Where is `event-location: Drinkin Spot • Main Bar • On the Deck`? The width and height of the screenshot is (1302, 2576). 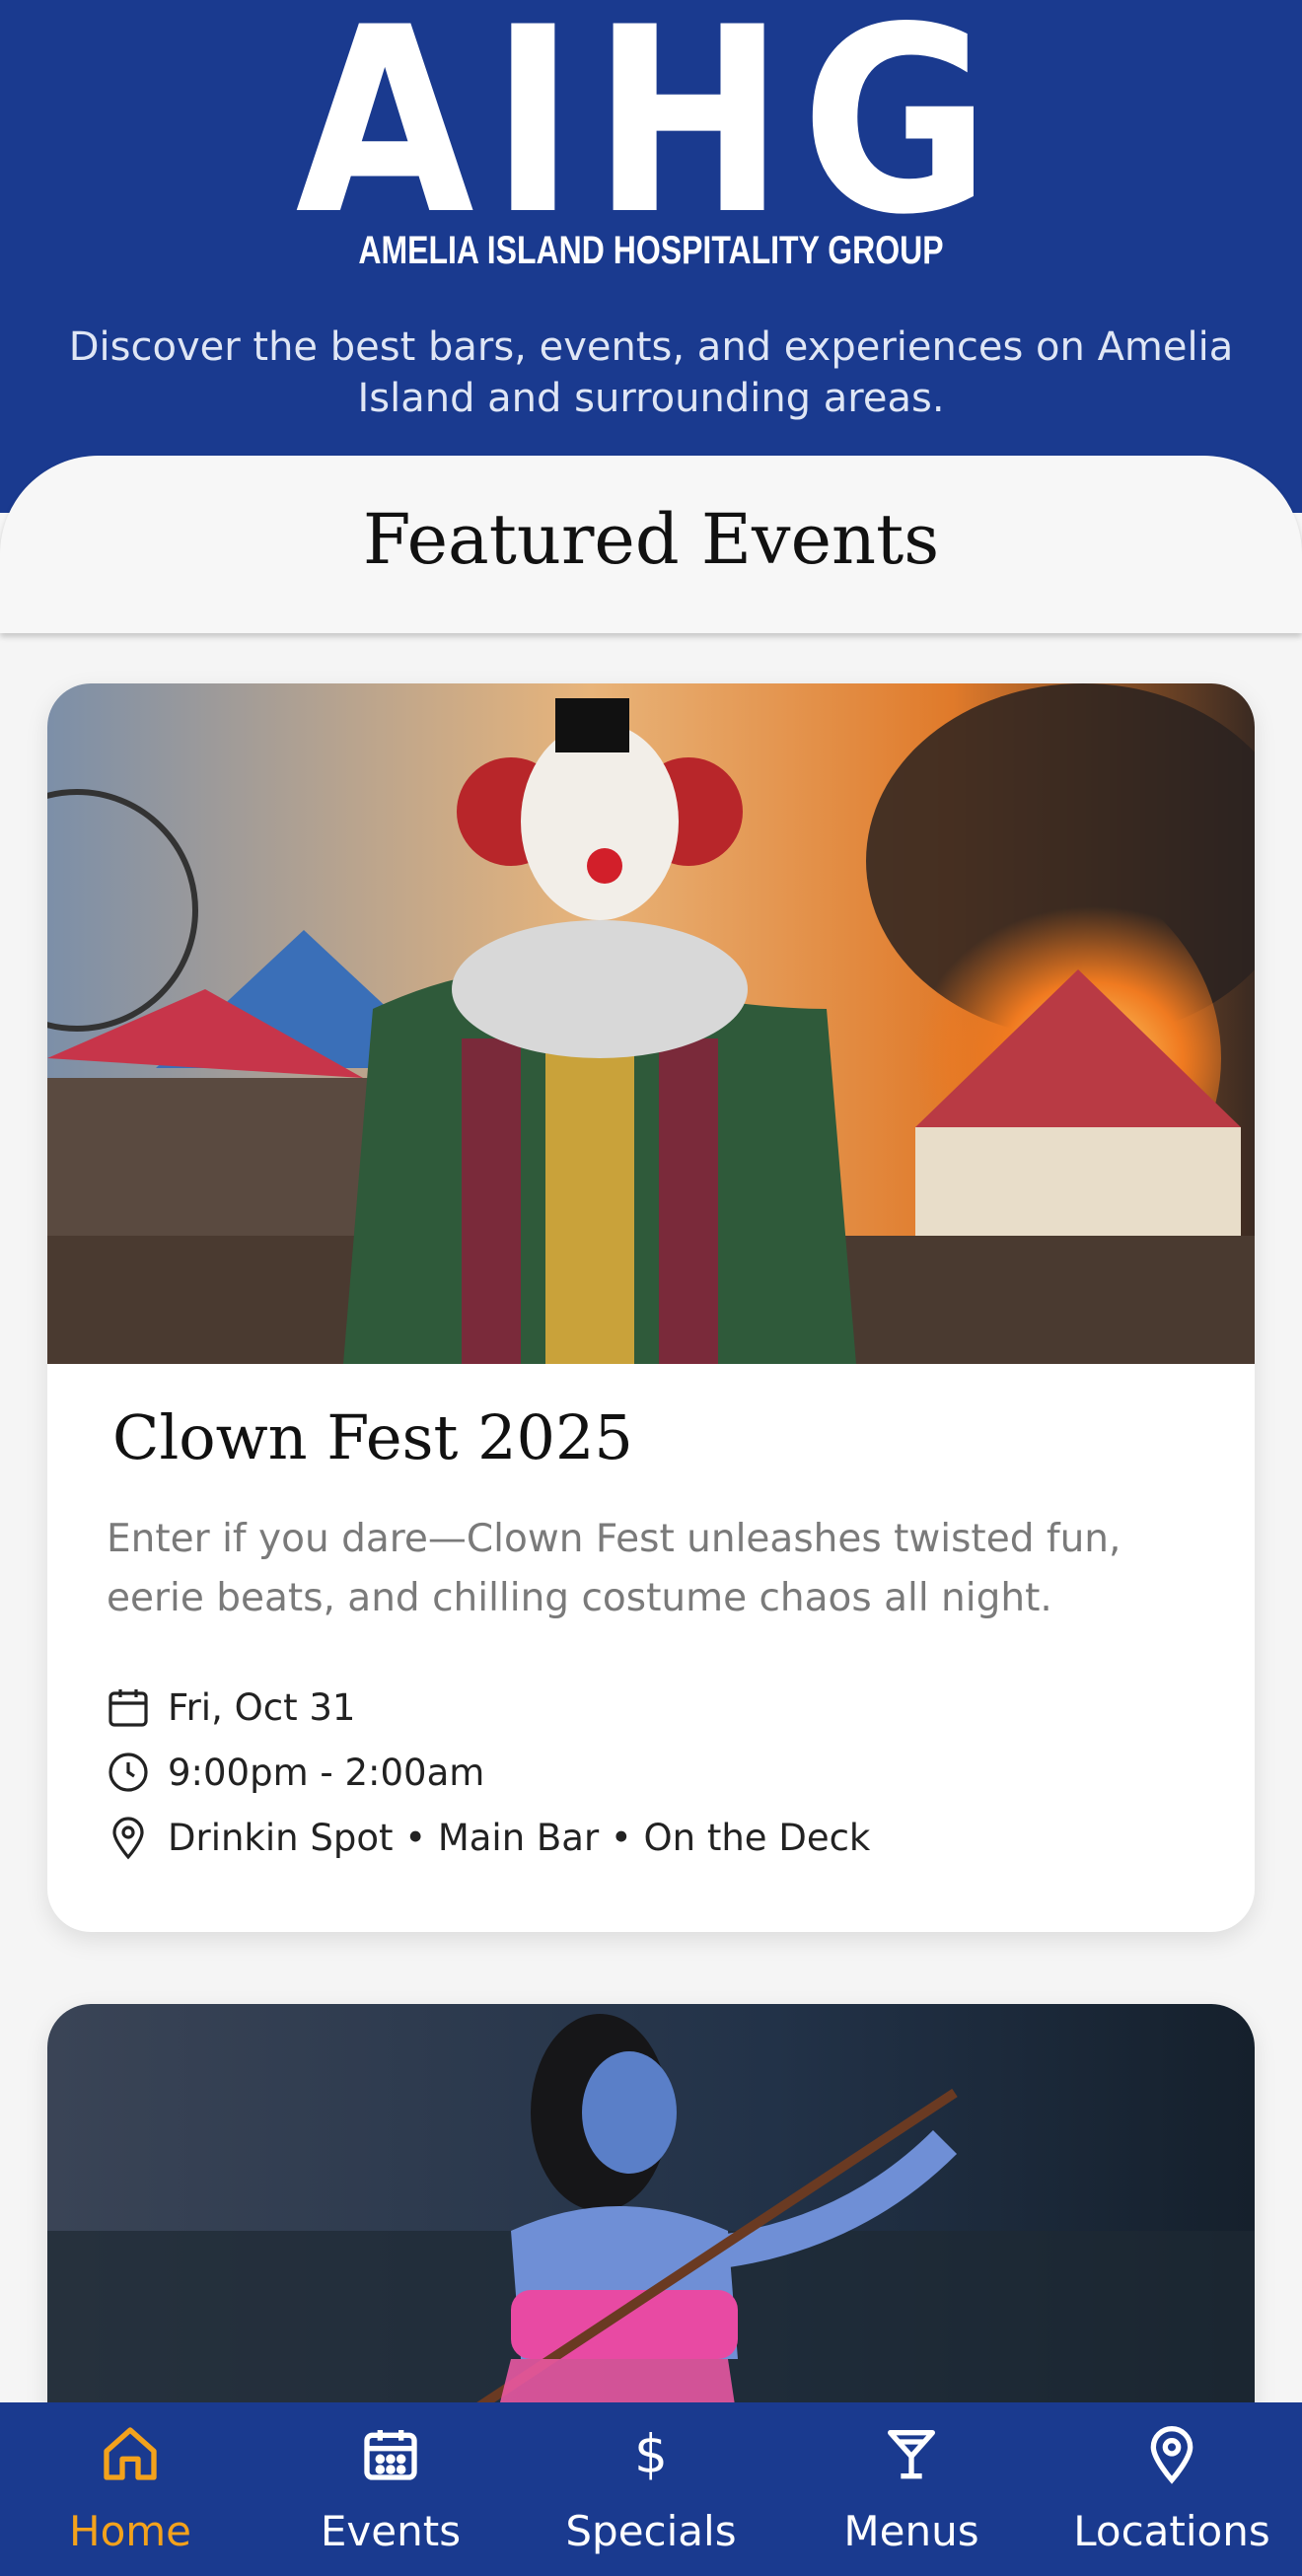
event-location: Drinkin Spot • Main Bar • On the Deck is located at coordinates (519, 1838).